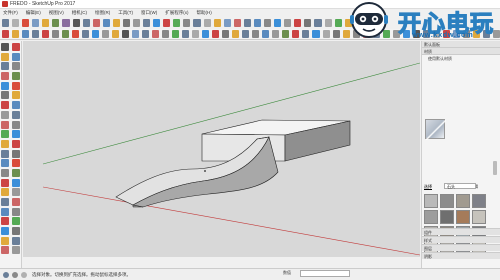  What do you see at coordinates (461, 51) in the screenshot?
I see `materials-section-header: 材质` at bounding box center [461, 51].